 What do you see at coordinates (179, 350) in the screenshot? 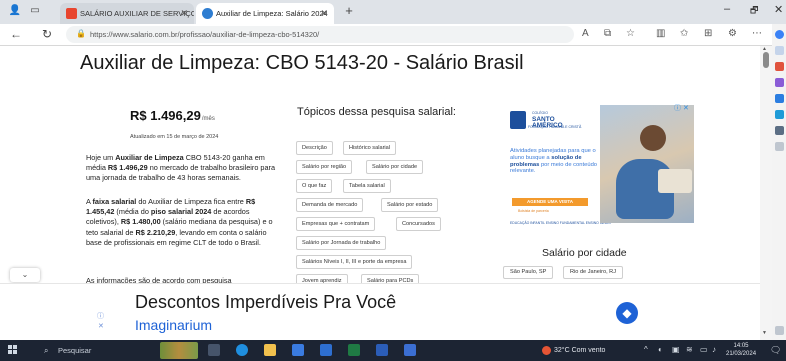
I see `search-highlight-image` at bounding box center [179, 350].